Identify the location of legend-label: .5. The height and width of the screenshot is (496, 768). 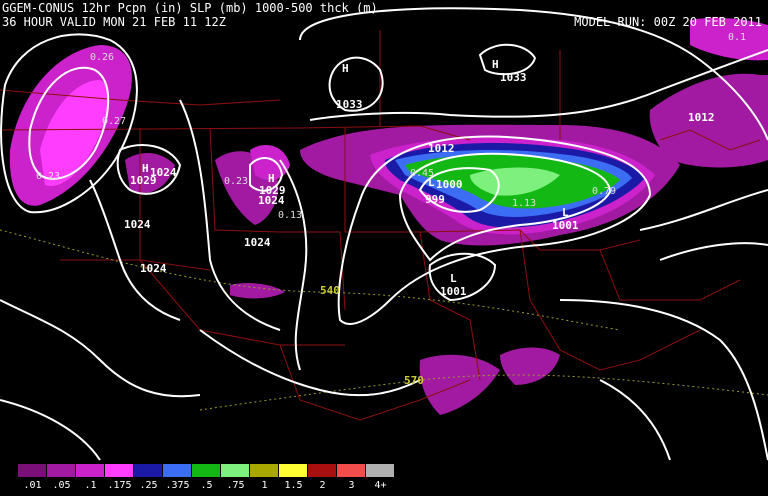
(206, 485).